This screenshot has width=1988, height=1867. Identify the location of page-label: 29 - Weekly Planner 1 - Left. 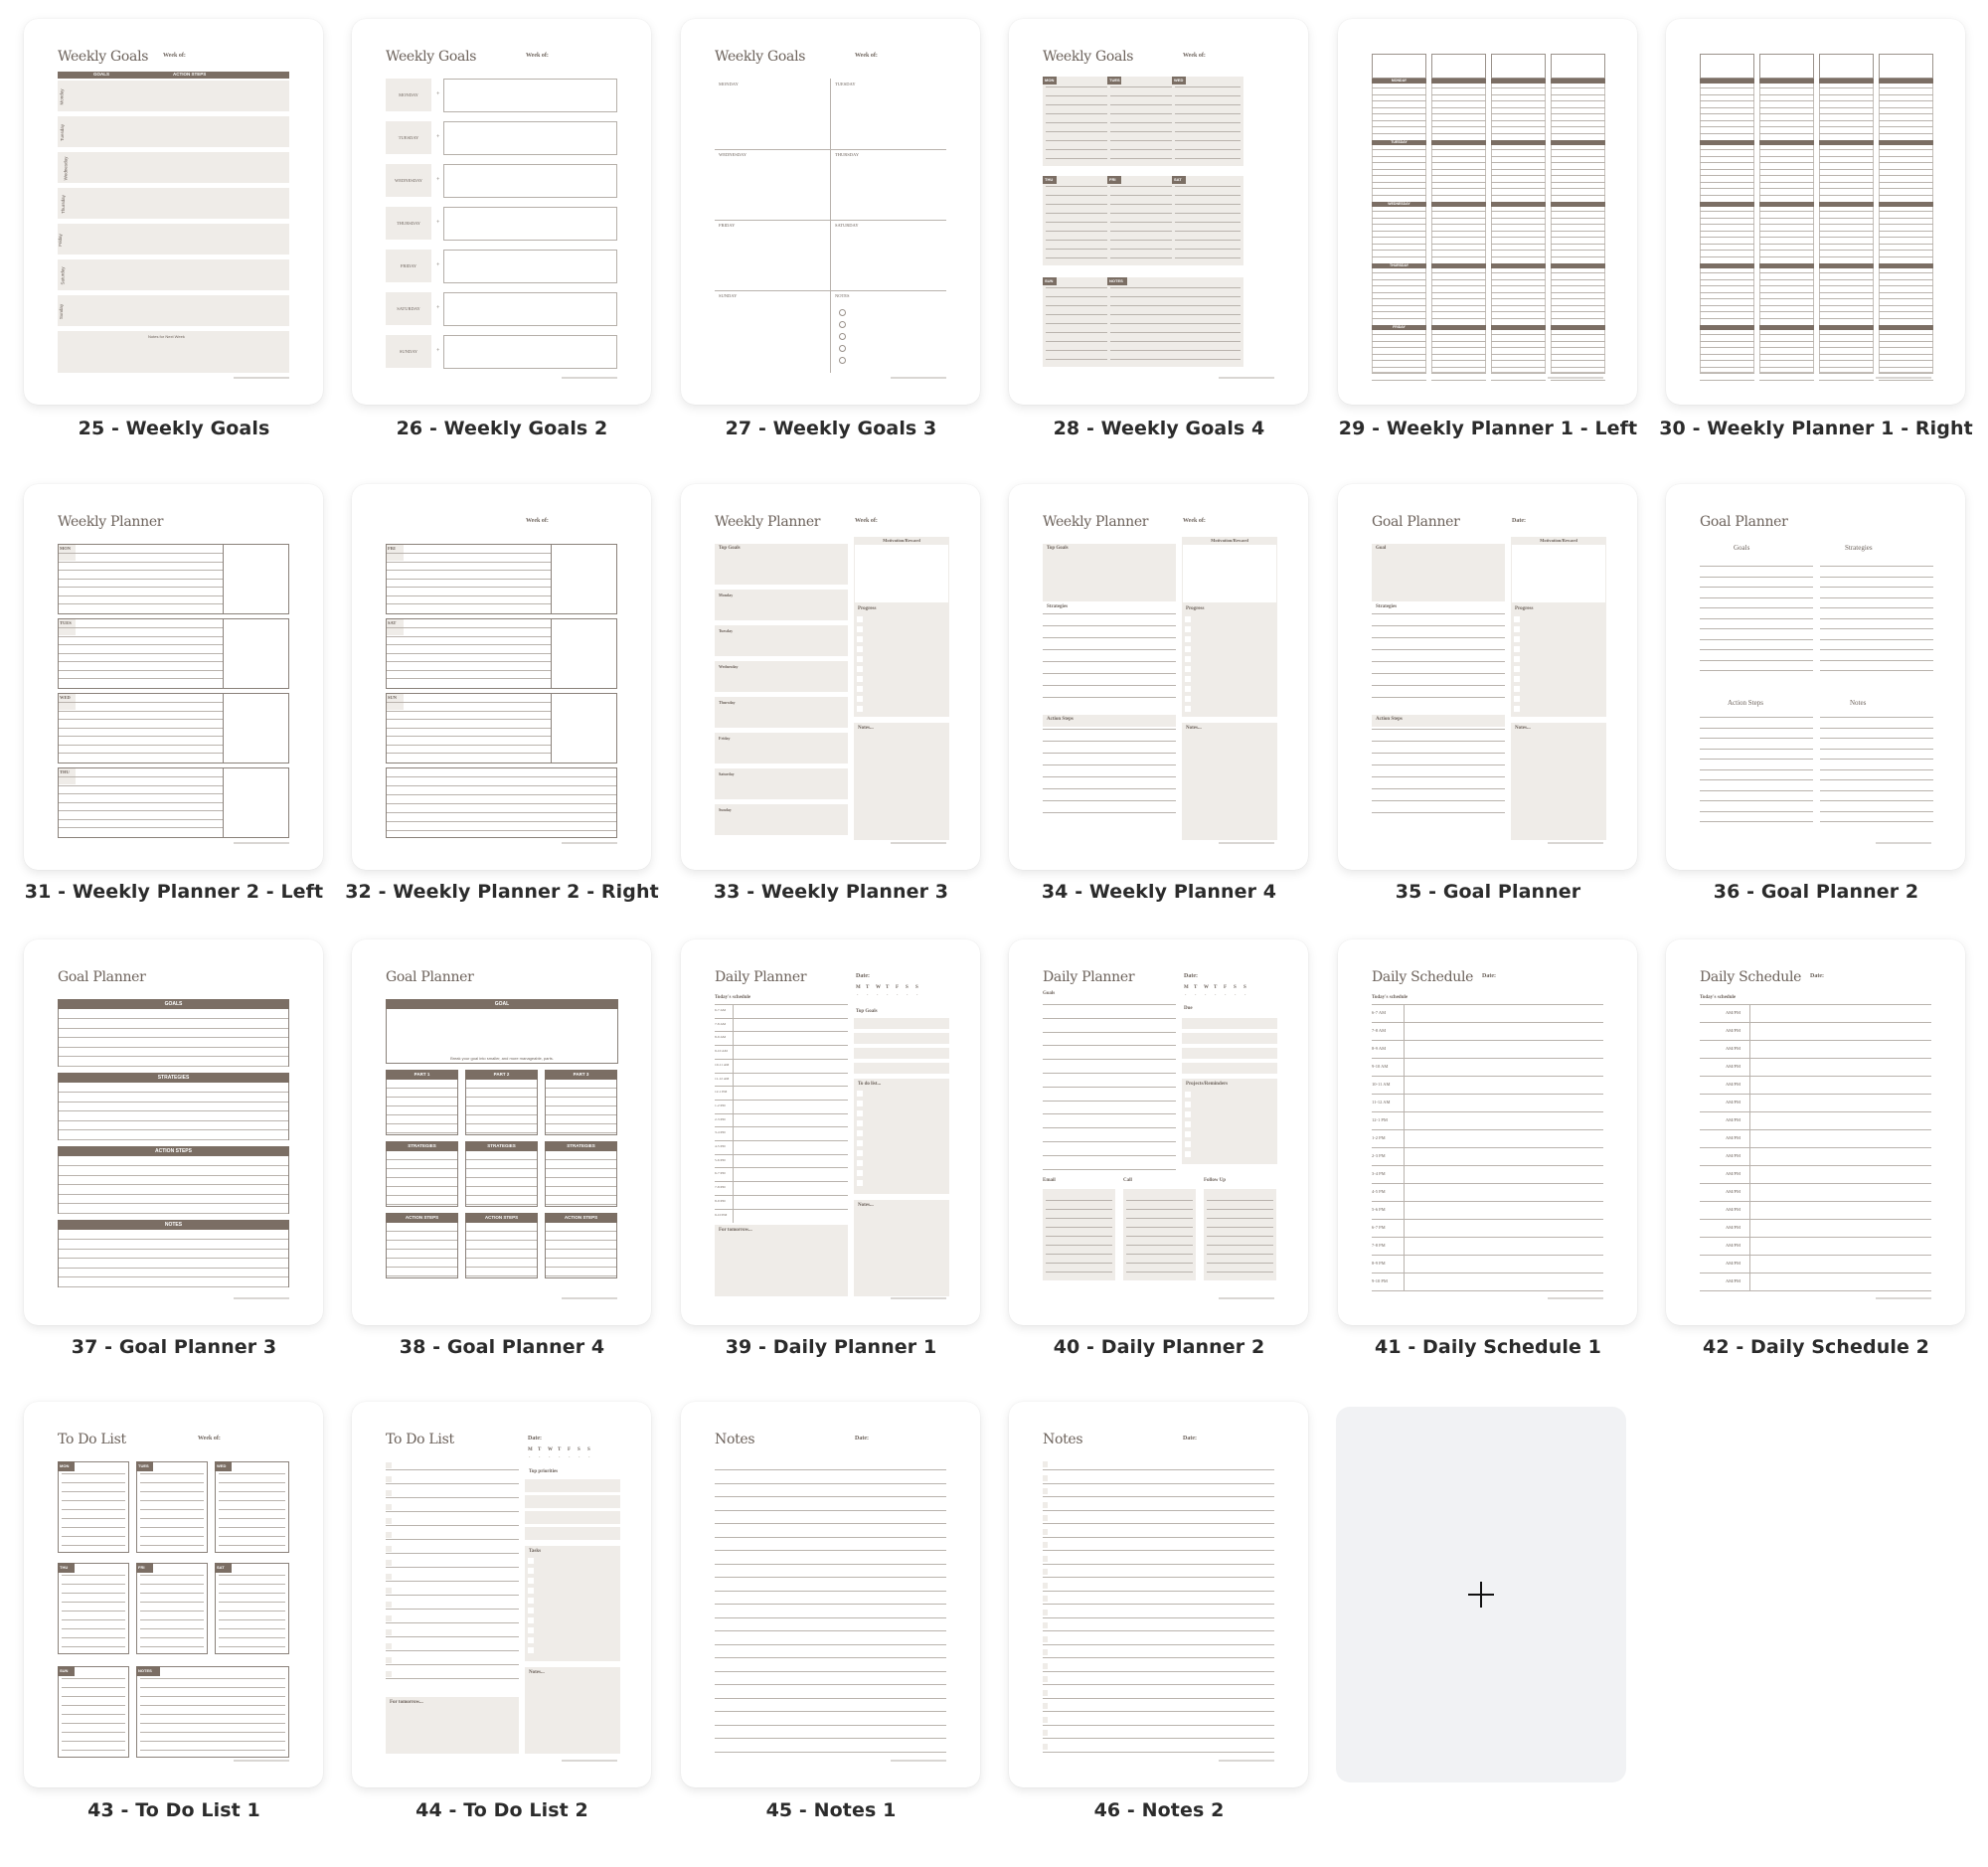
(1488, 428).